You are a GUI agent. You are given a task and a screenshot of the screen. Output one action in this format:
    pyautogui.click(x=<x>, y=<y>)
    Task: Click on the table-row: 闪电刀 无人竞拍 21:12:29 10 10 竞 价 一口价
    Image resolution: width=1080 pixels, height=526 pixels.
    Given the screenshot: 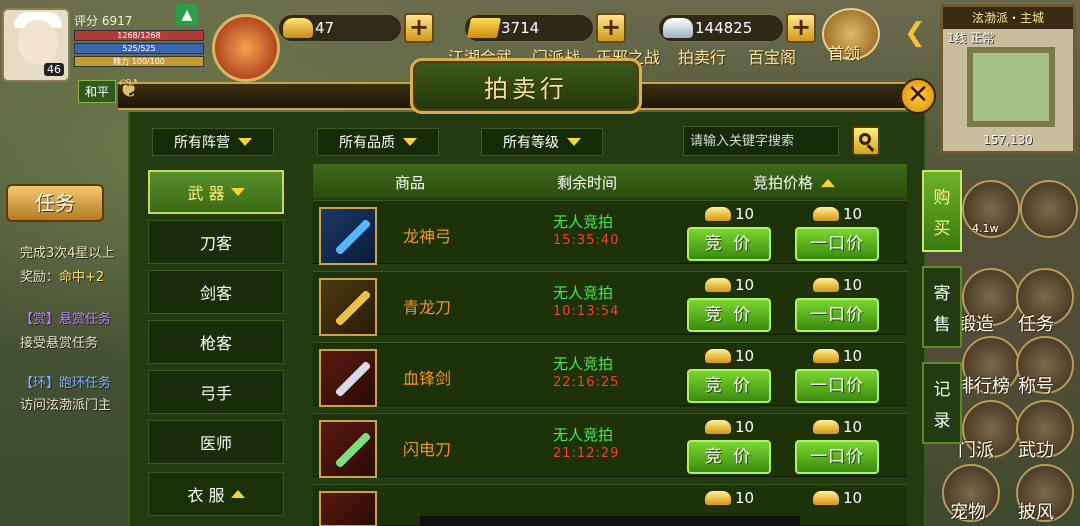 What is the action you would take?
    pyautogui.click(x=610, y=445)
    